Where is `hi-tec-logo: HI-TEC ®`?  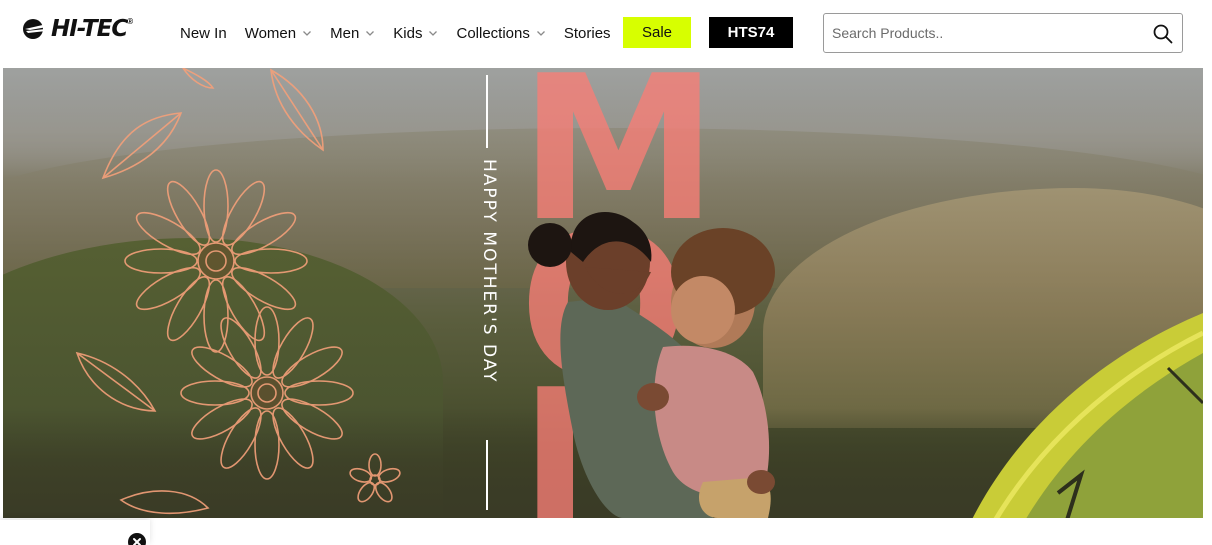 hi-tec-logo: HI-TEC ® is located at coordinates (77, 29).